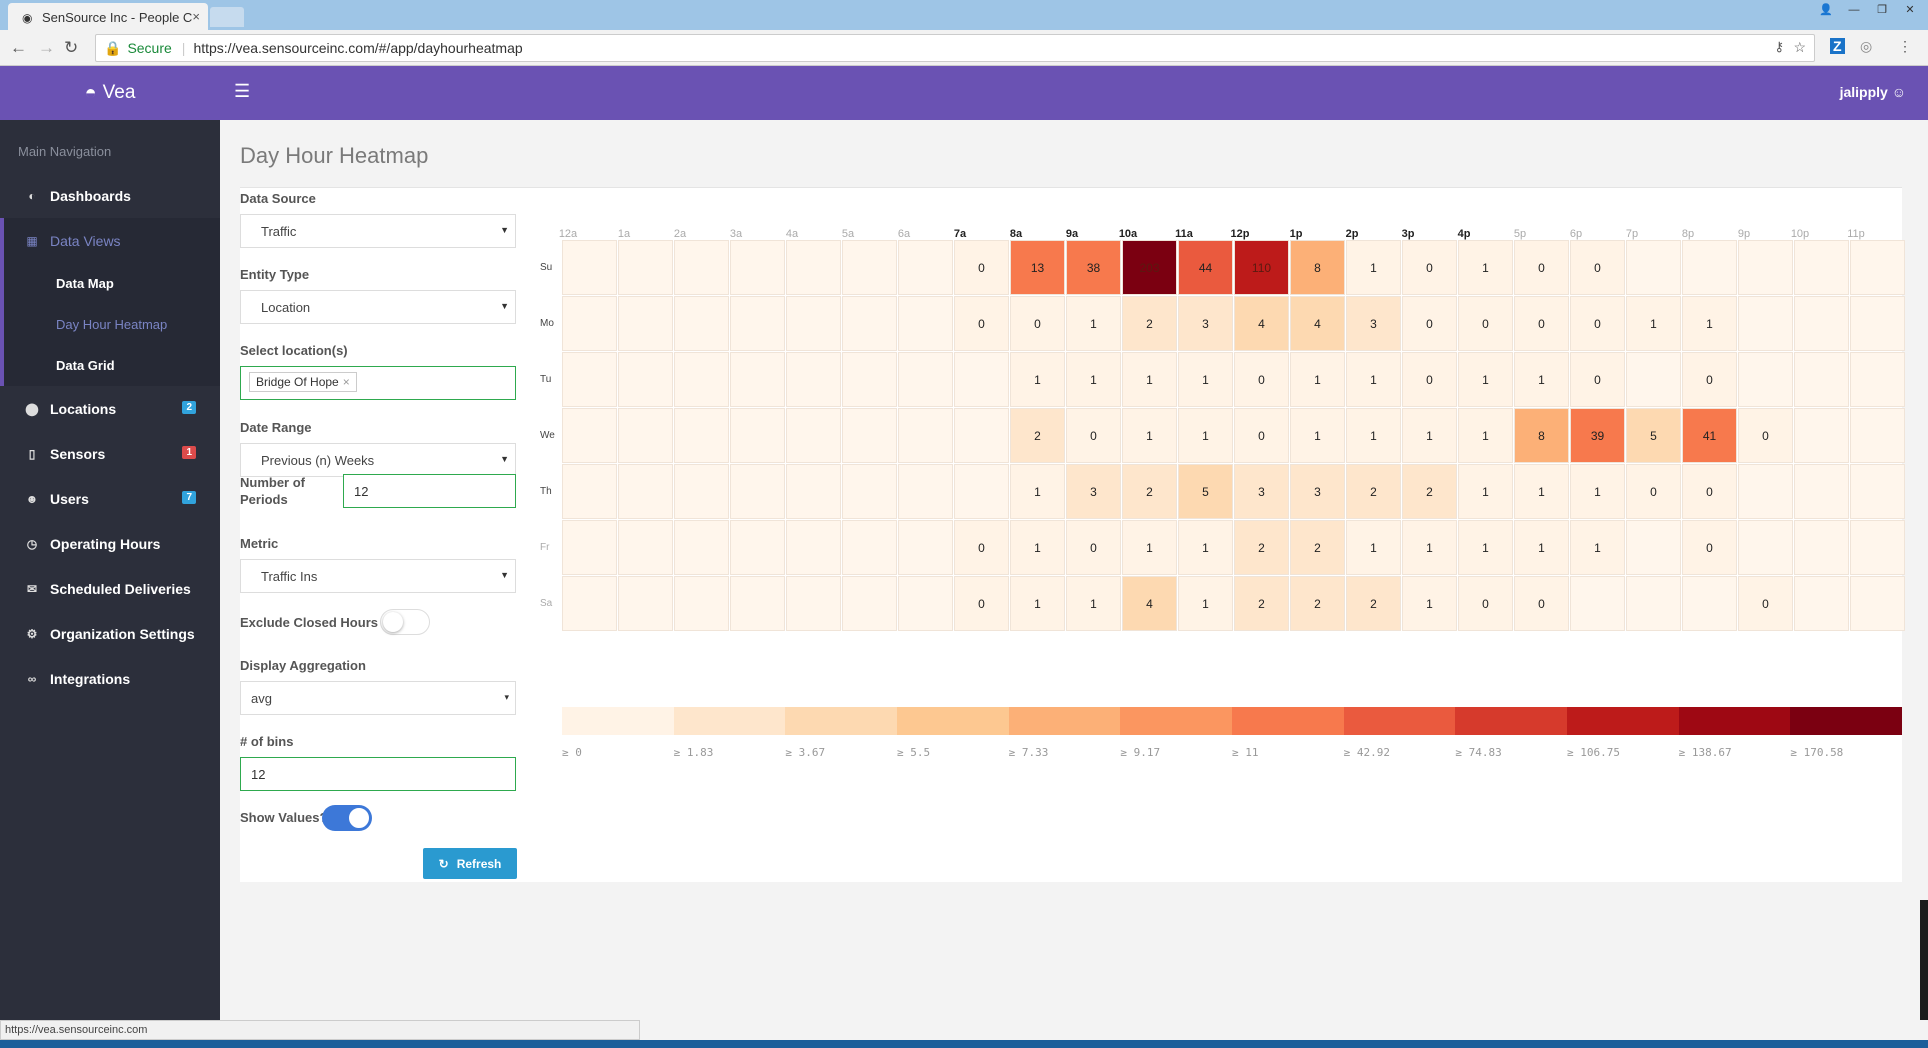 This screenshot has height=1048, width=1928. Describe the element at coordinates (110, 543) in the screenshot. I see `sidebar-item-operating-hours: ◷ Operating Hours` at that location.